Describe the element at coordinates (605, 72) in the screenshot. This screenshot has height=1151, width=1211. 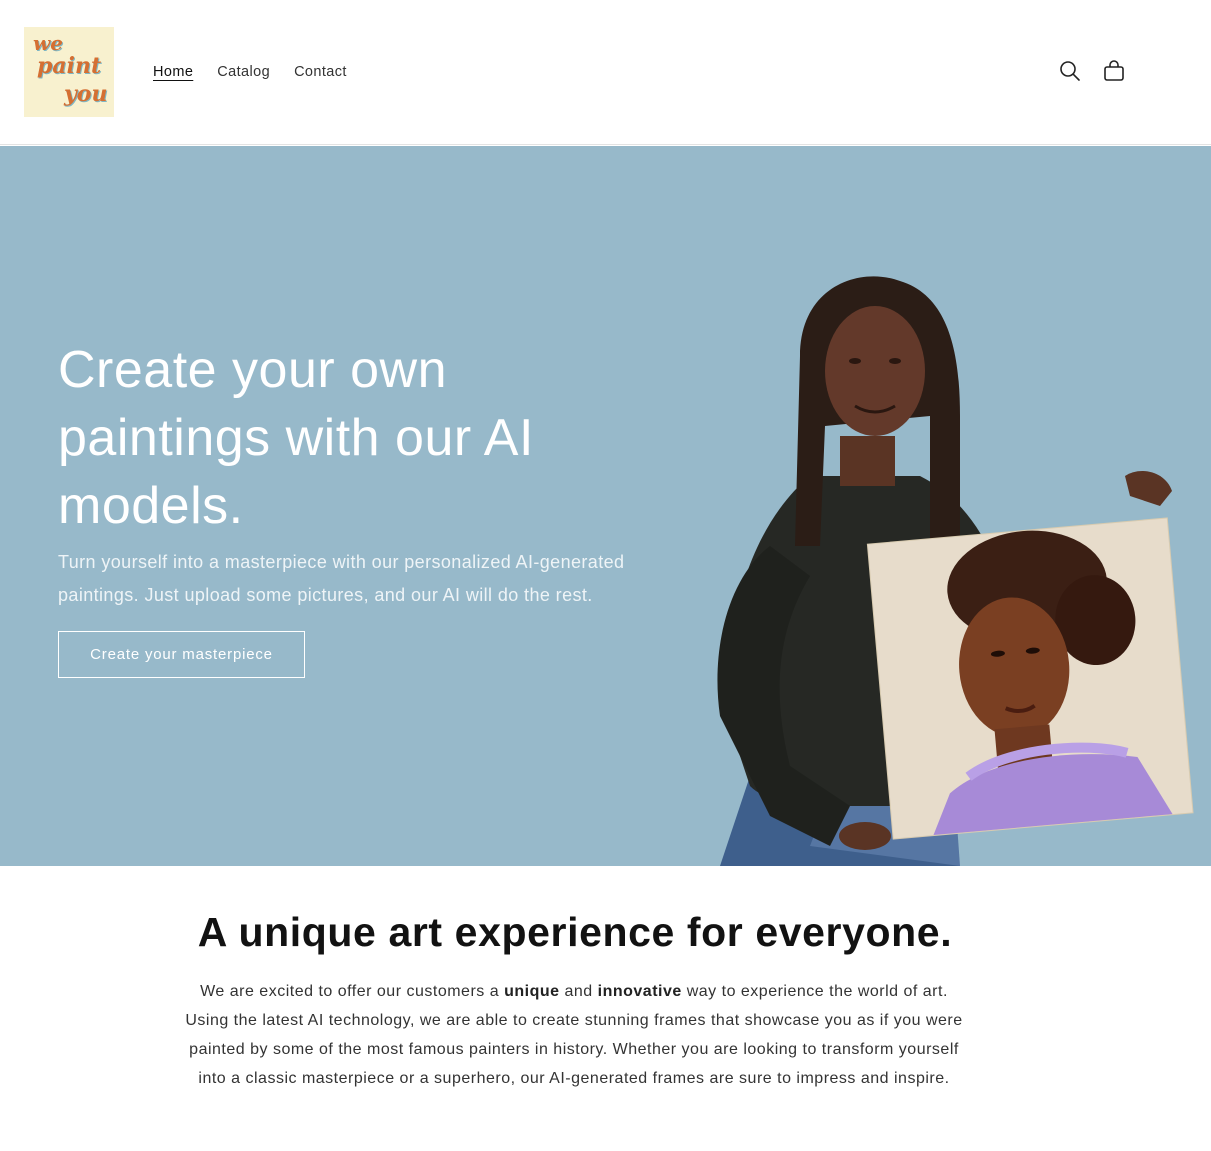
I see `site-header: we paint you Home Catalog Contact` at that location.